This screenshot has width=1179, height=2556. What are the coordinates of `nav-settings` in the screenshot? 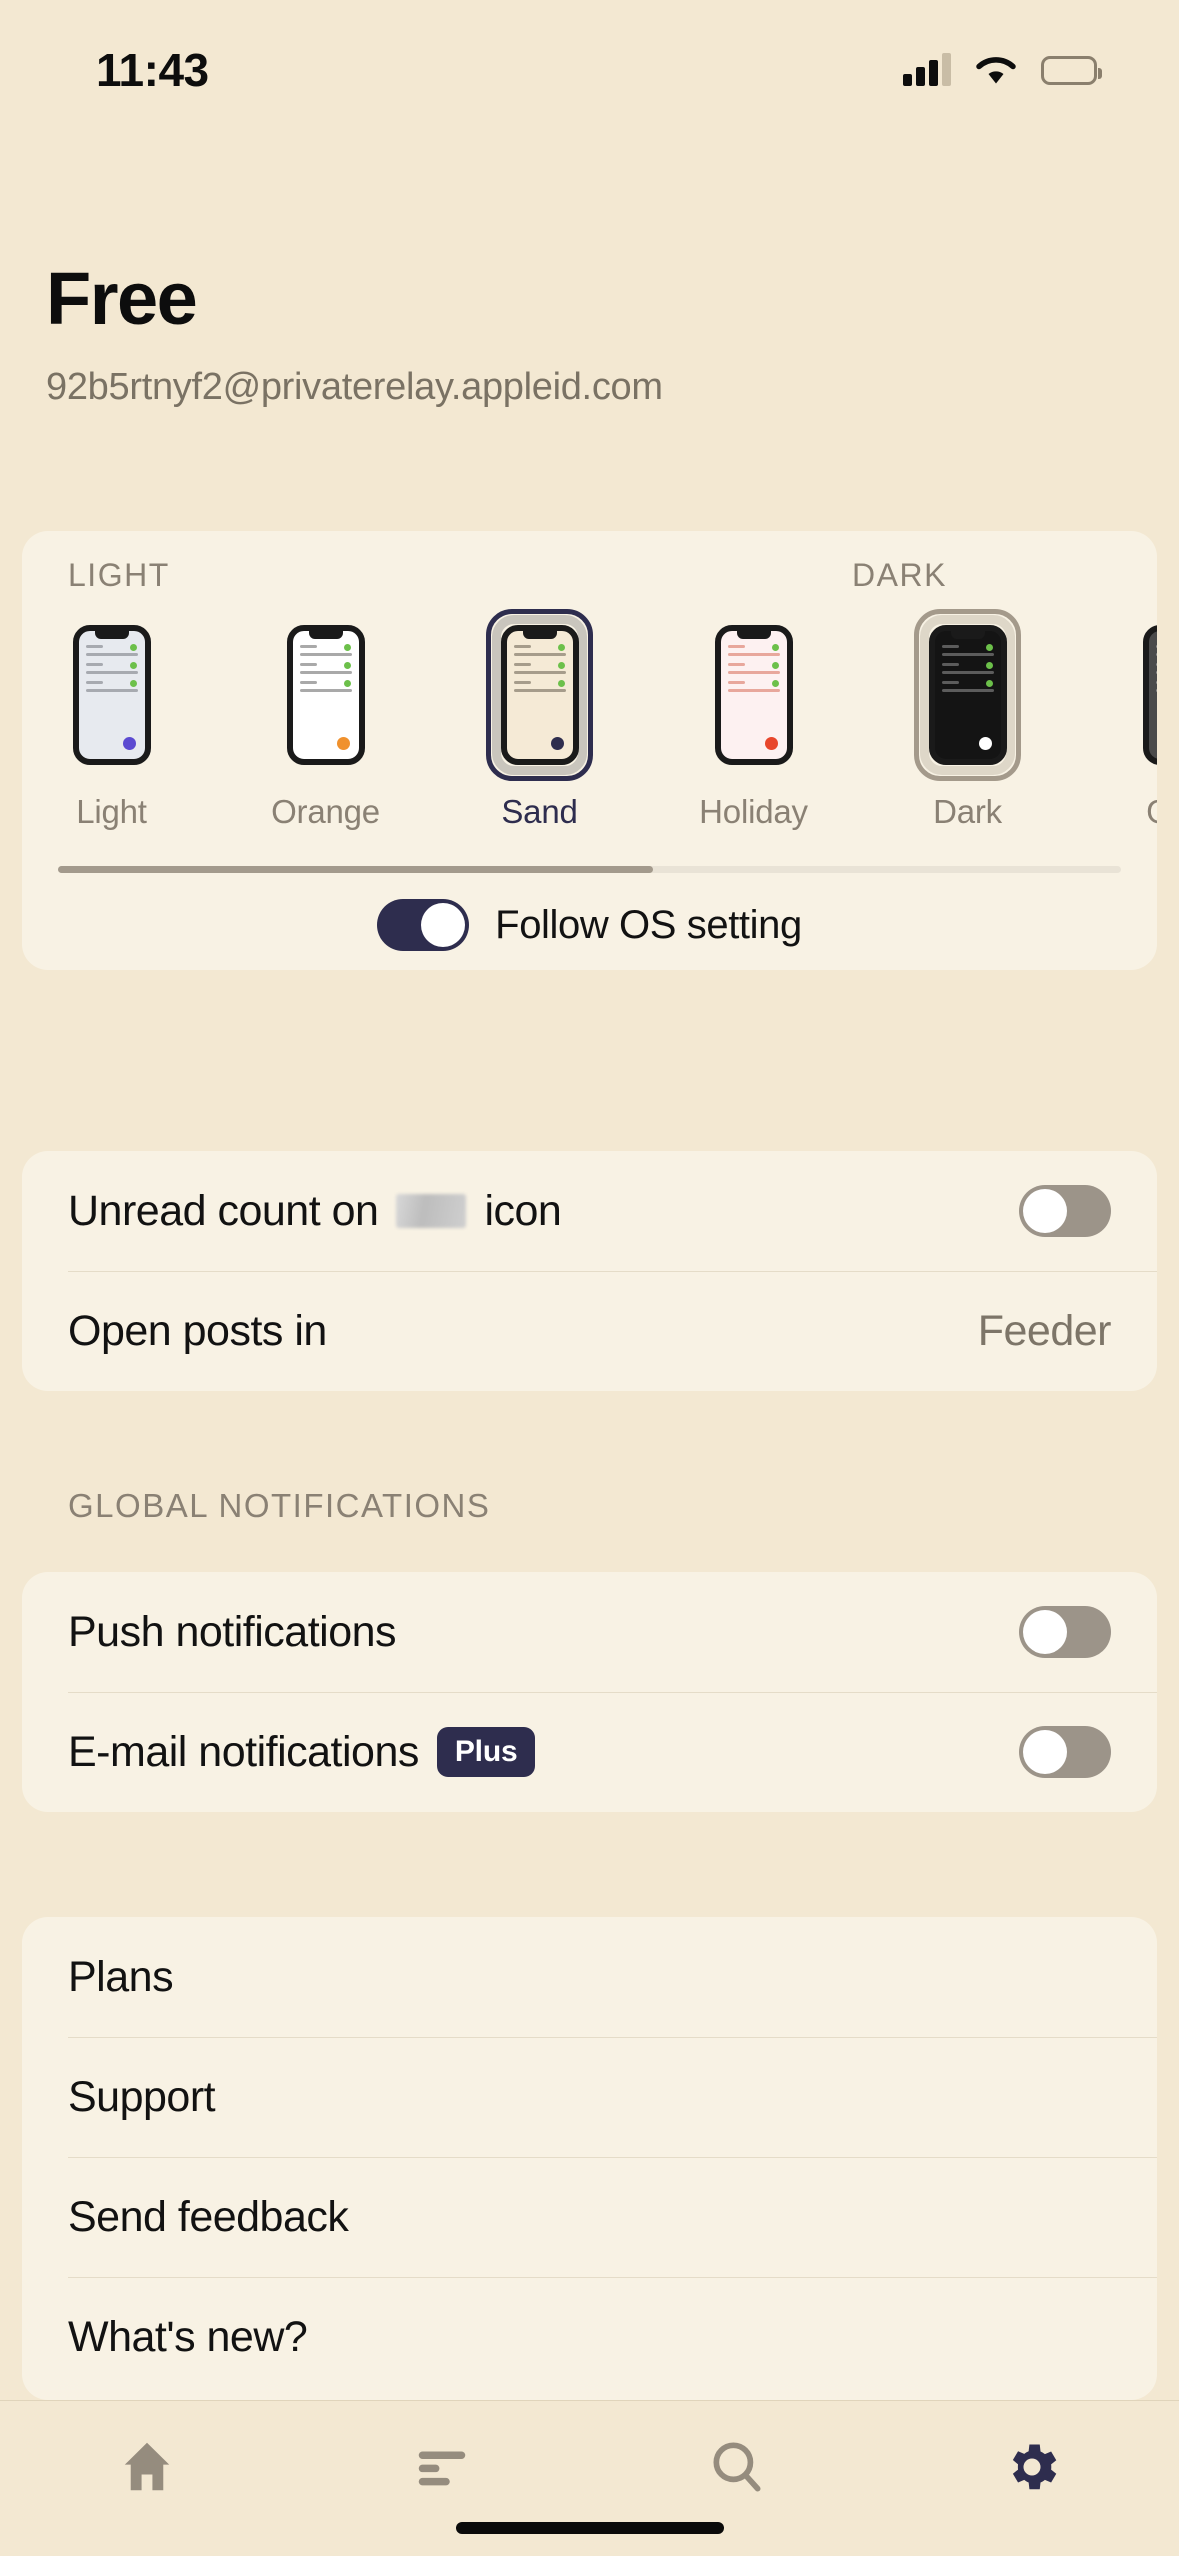 It's located at (1031, 2478).